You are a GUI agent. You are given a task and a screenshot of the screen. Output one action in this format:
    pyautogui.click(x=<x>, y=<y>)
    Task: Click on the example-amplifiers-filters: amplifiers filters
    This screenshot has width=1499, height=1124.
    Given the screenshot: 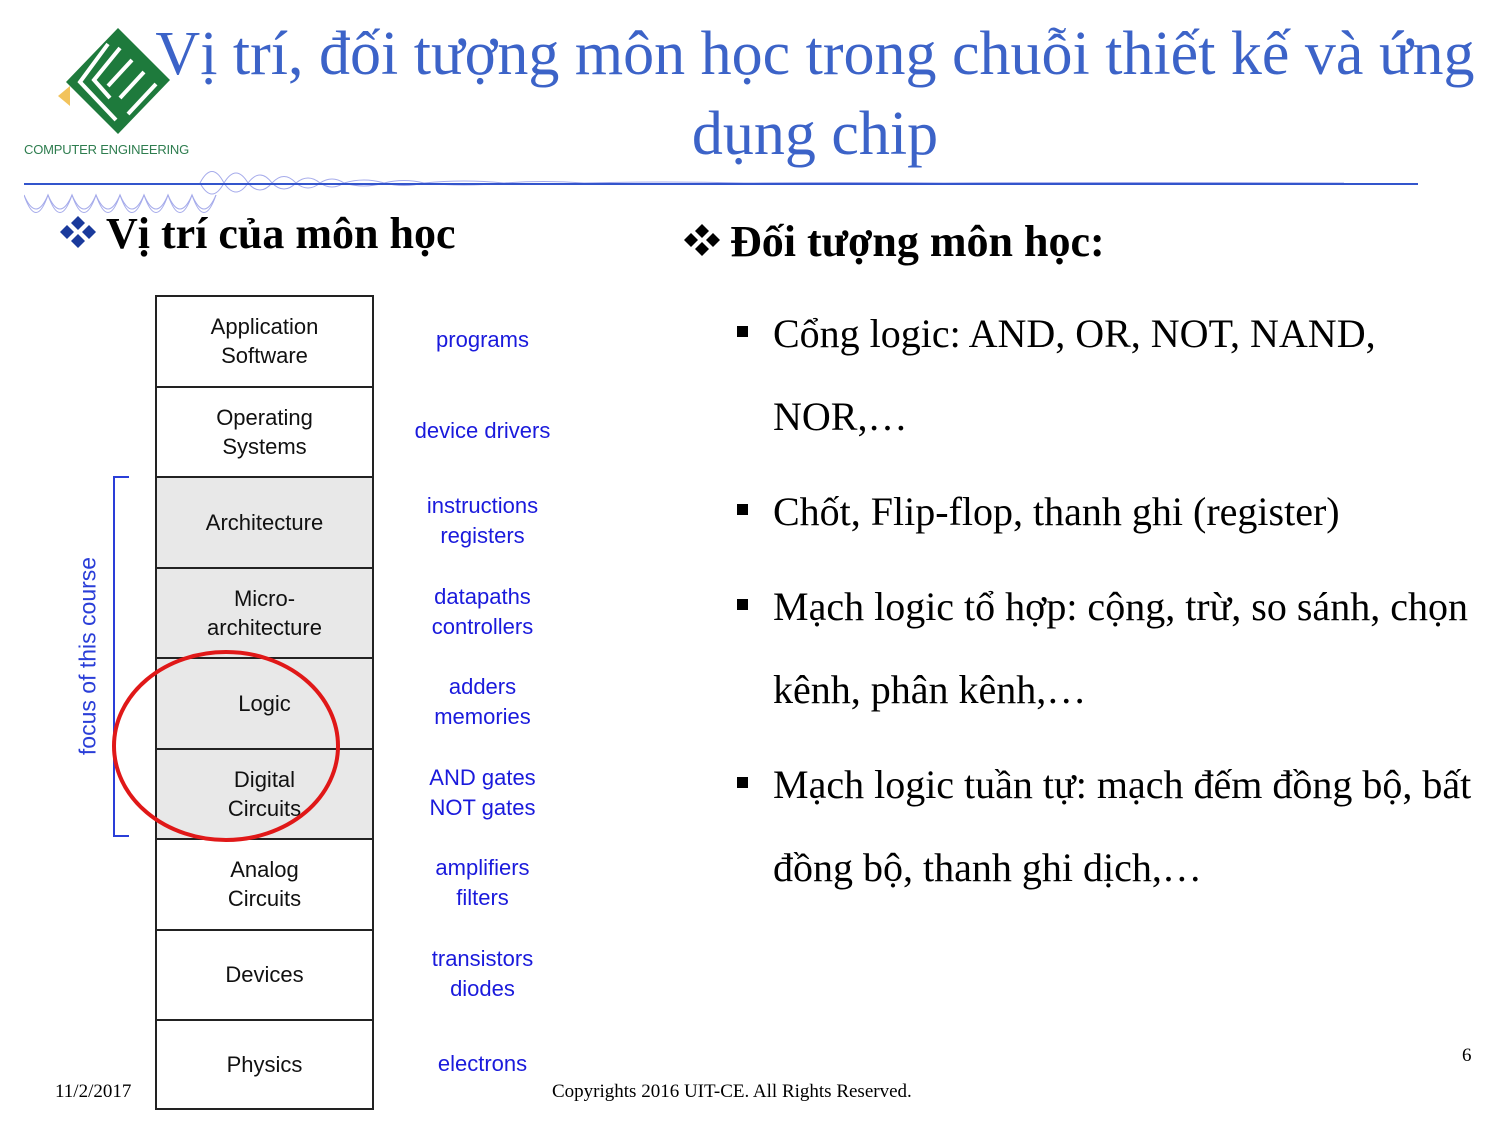 What is the action you would take?
    pyautogui.click(x=482, y=883)
    